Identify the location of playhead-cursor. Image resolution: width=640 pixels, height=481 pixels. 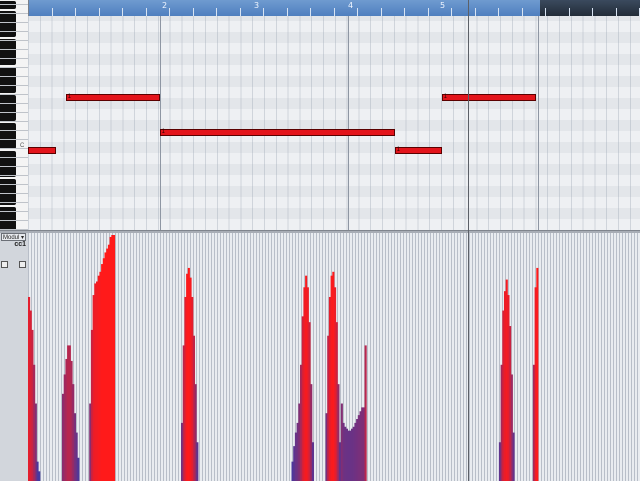
(468, 240).